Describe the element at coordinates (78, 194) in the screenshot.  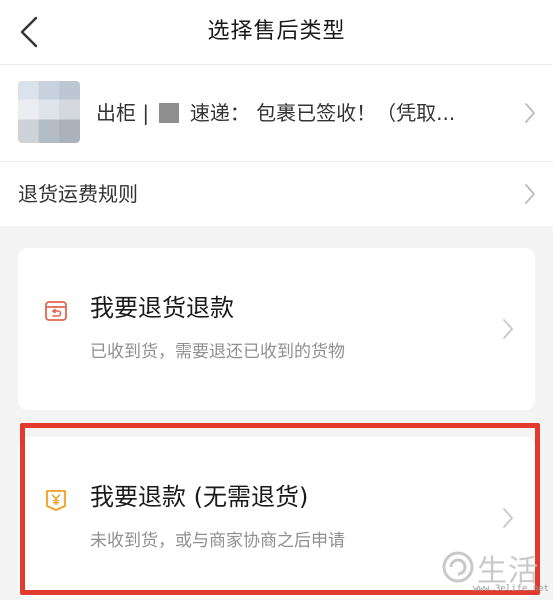
I see `rules-label: 退货运费规则` at that location.